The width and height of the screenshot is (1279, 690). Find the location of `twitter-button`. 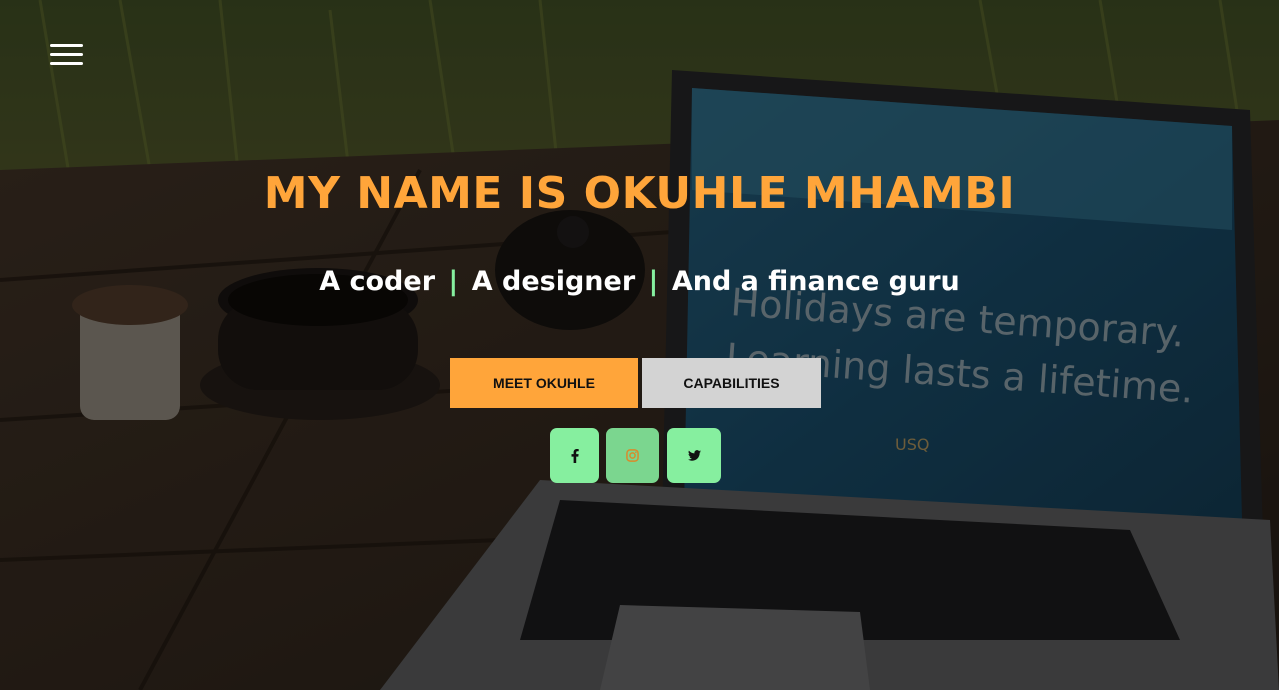

twitter-button is located at coordinates (694, 455).